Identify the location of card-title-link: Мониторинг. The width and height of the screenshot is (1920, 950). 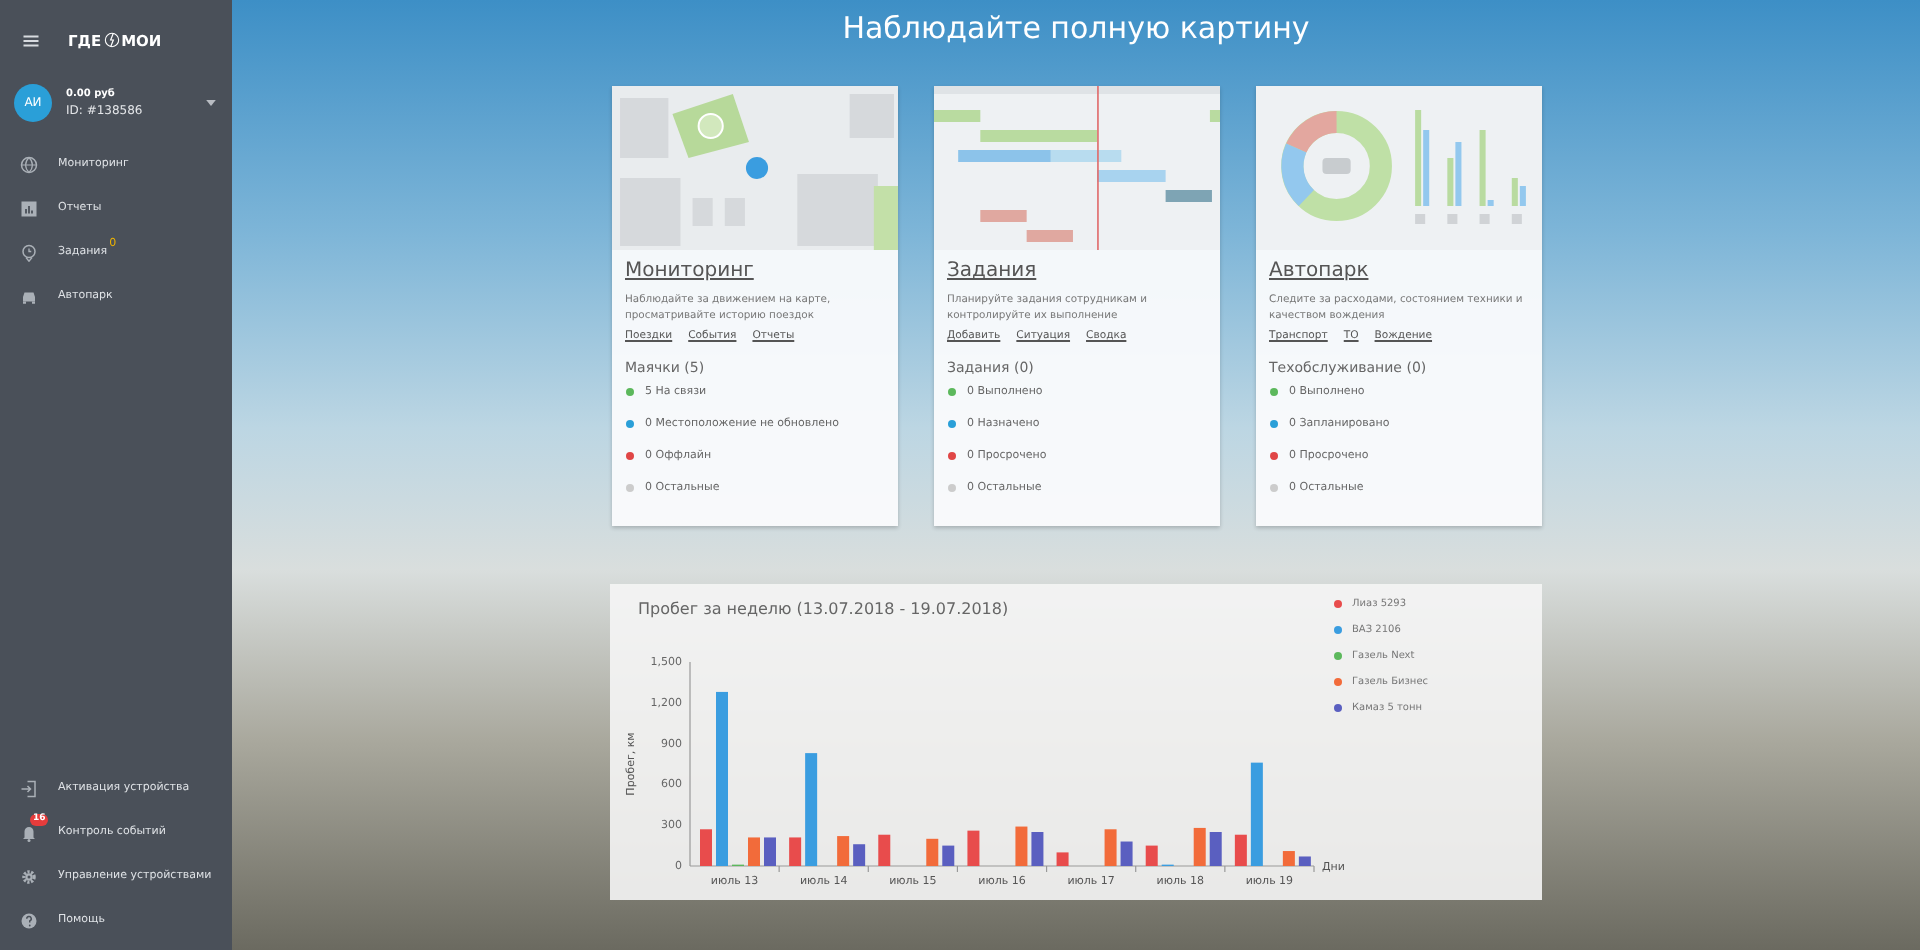
(755, 271).